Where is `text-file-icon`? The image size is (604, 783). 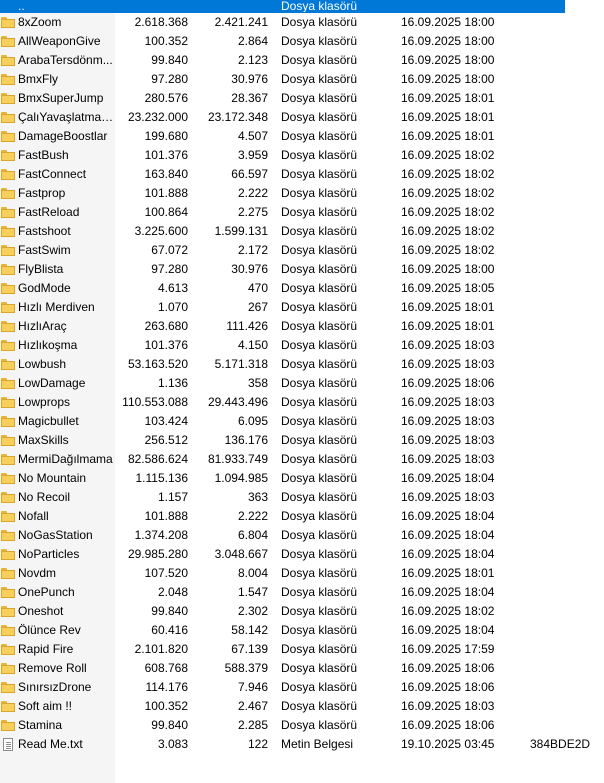 text-file-icon is located at coordinates (8, 744).